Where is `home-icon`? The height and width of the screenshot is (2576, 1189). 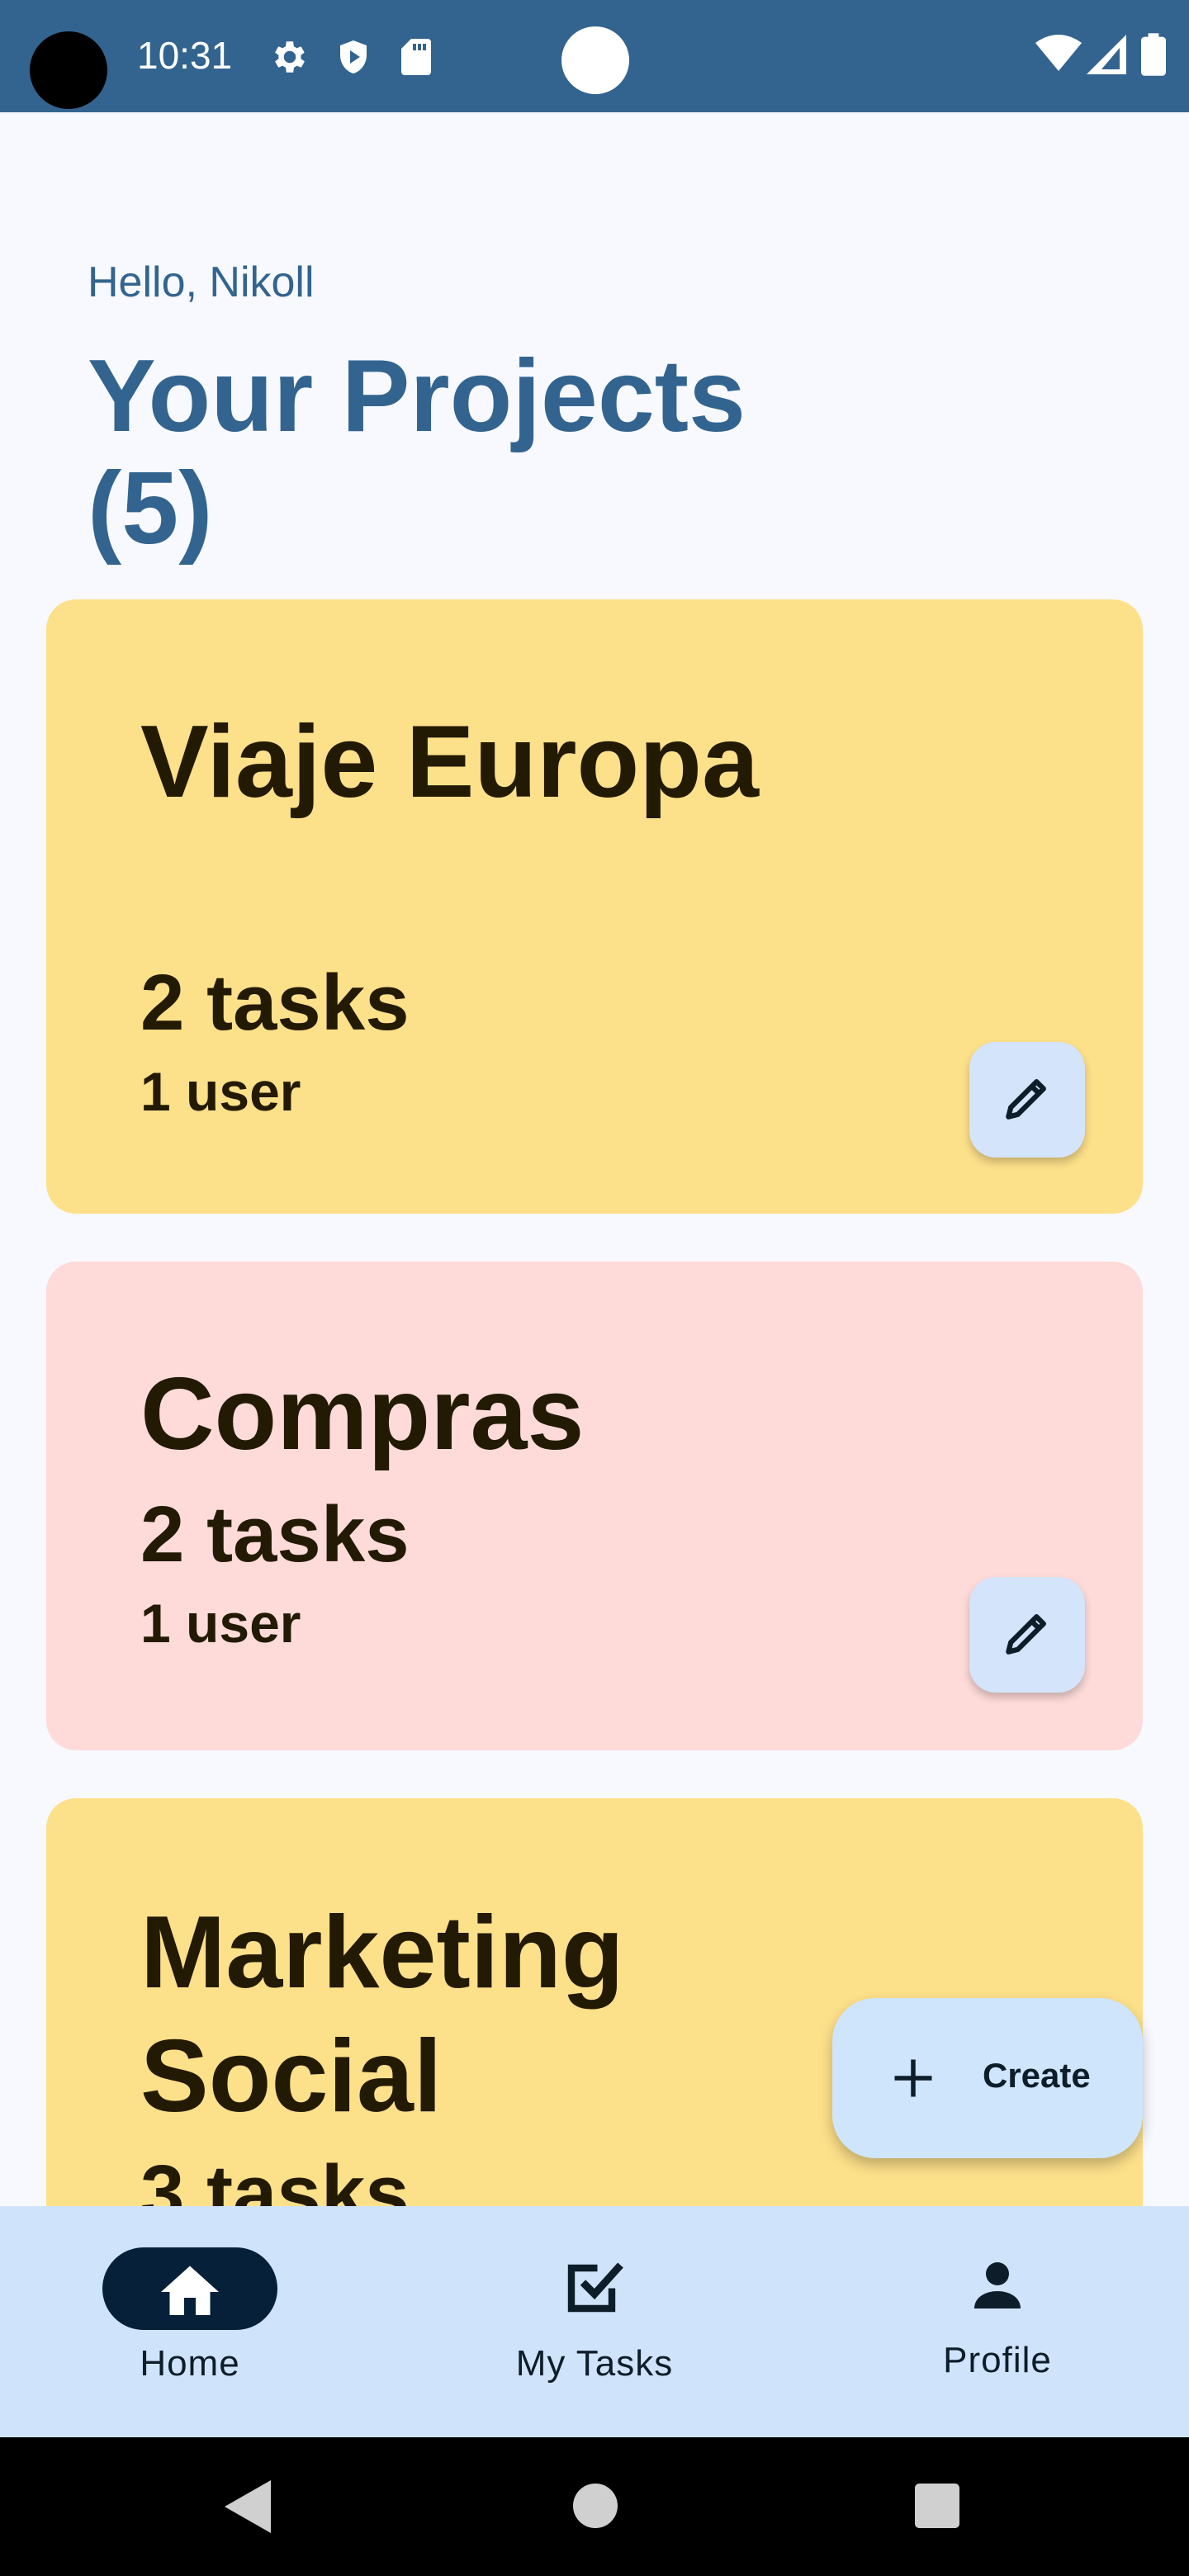
home-icon is located at coordinates (190, 2294).